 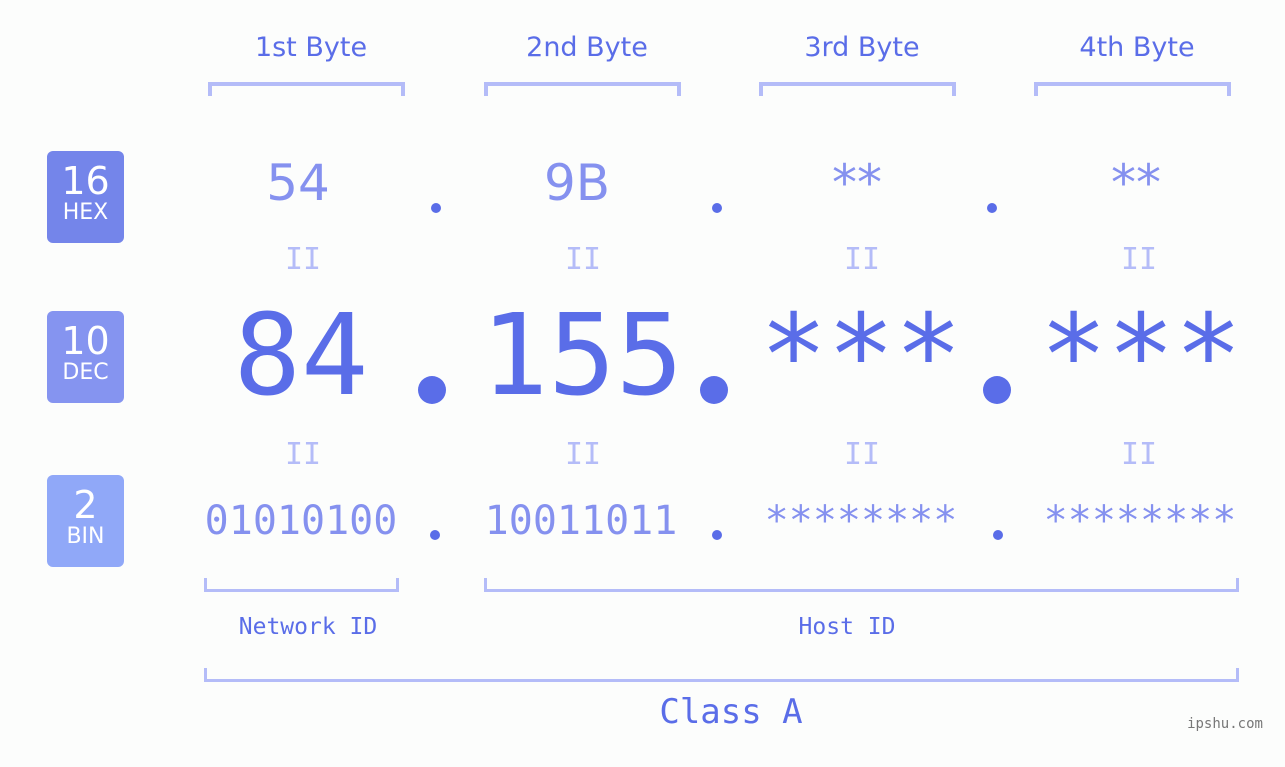 I want to click on class-bracket, so click(x=721, y=675).